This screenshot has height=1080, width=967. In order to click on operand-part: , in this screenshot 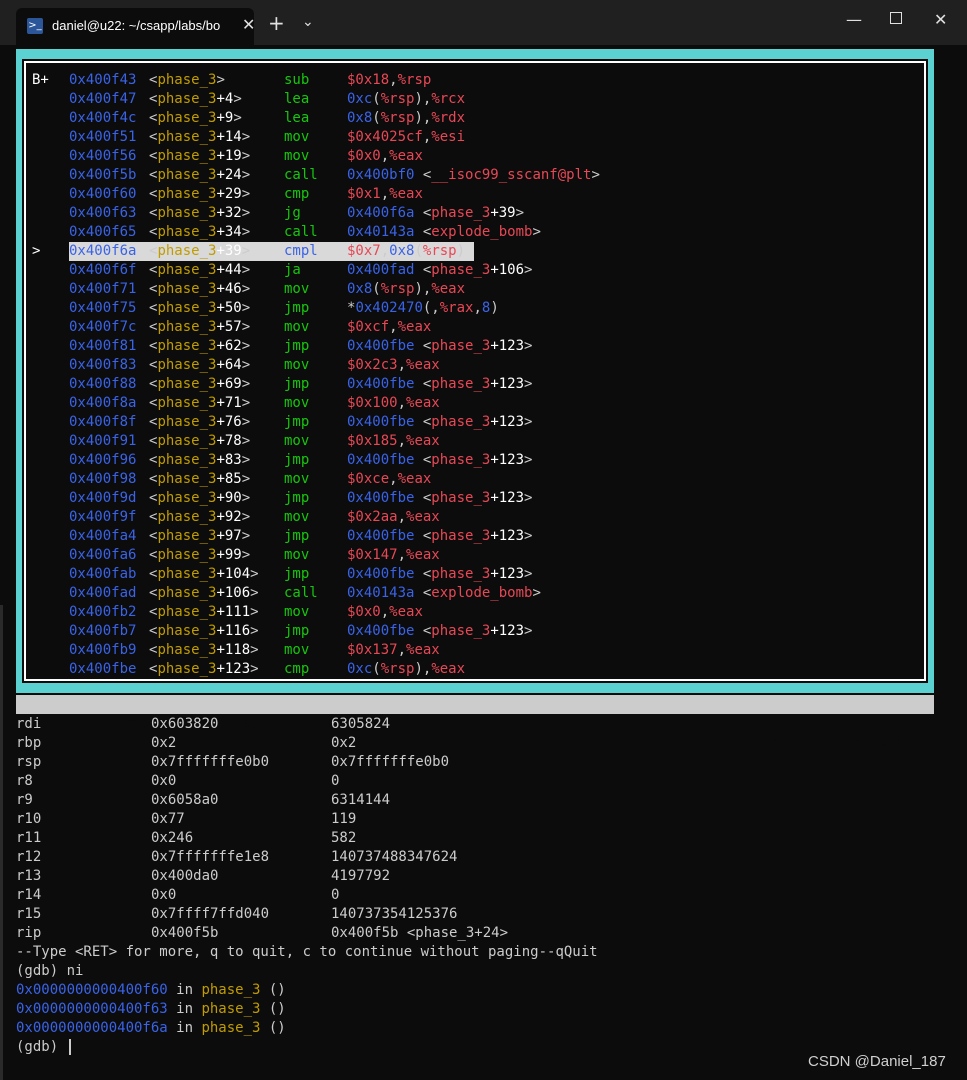, I will do `click(402, 555)`.